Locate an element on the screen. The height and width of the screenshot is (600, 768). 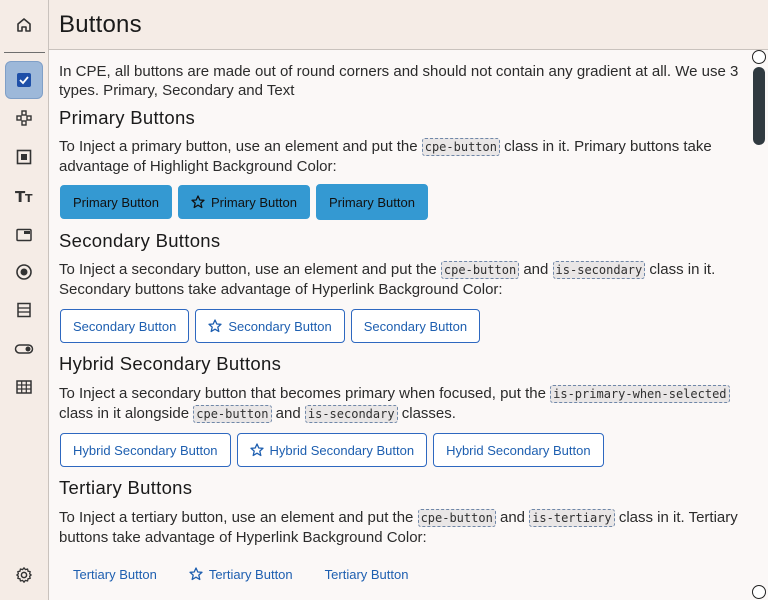
hybrid-secondary-button-focused: Hybrid Secondary Button is located at coordinates (518, 450).